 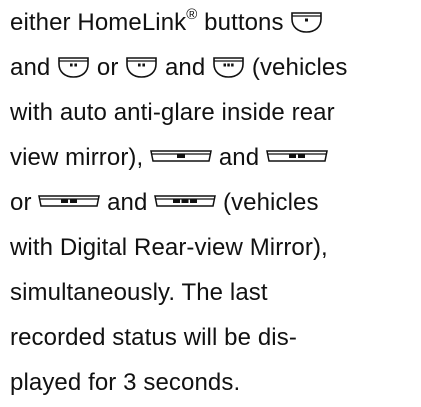 What do you see at coordinates (192, 14) in the screenshot?
I see `registered-mark: ®` at bounding box center [192, 14].